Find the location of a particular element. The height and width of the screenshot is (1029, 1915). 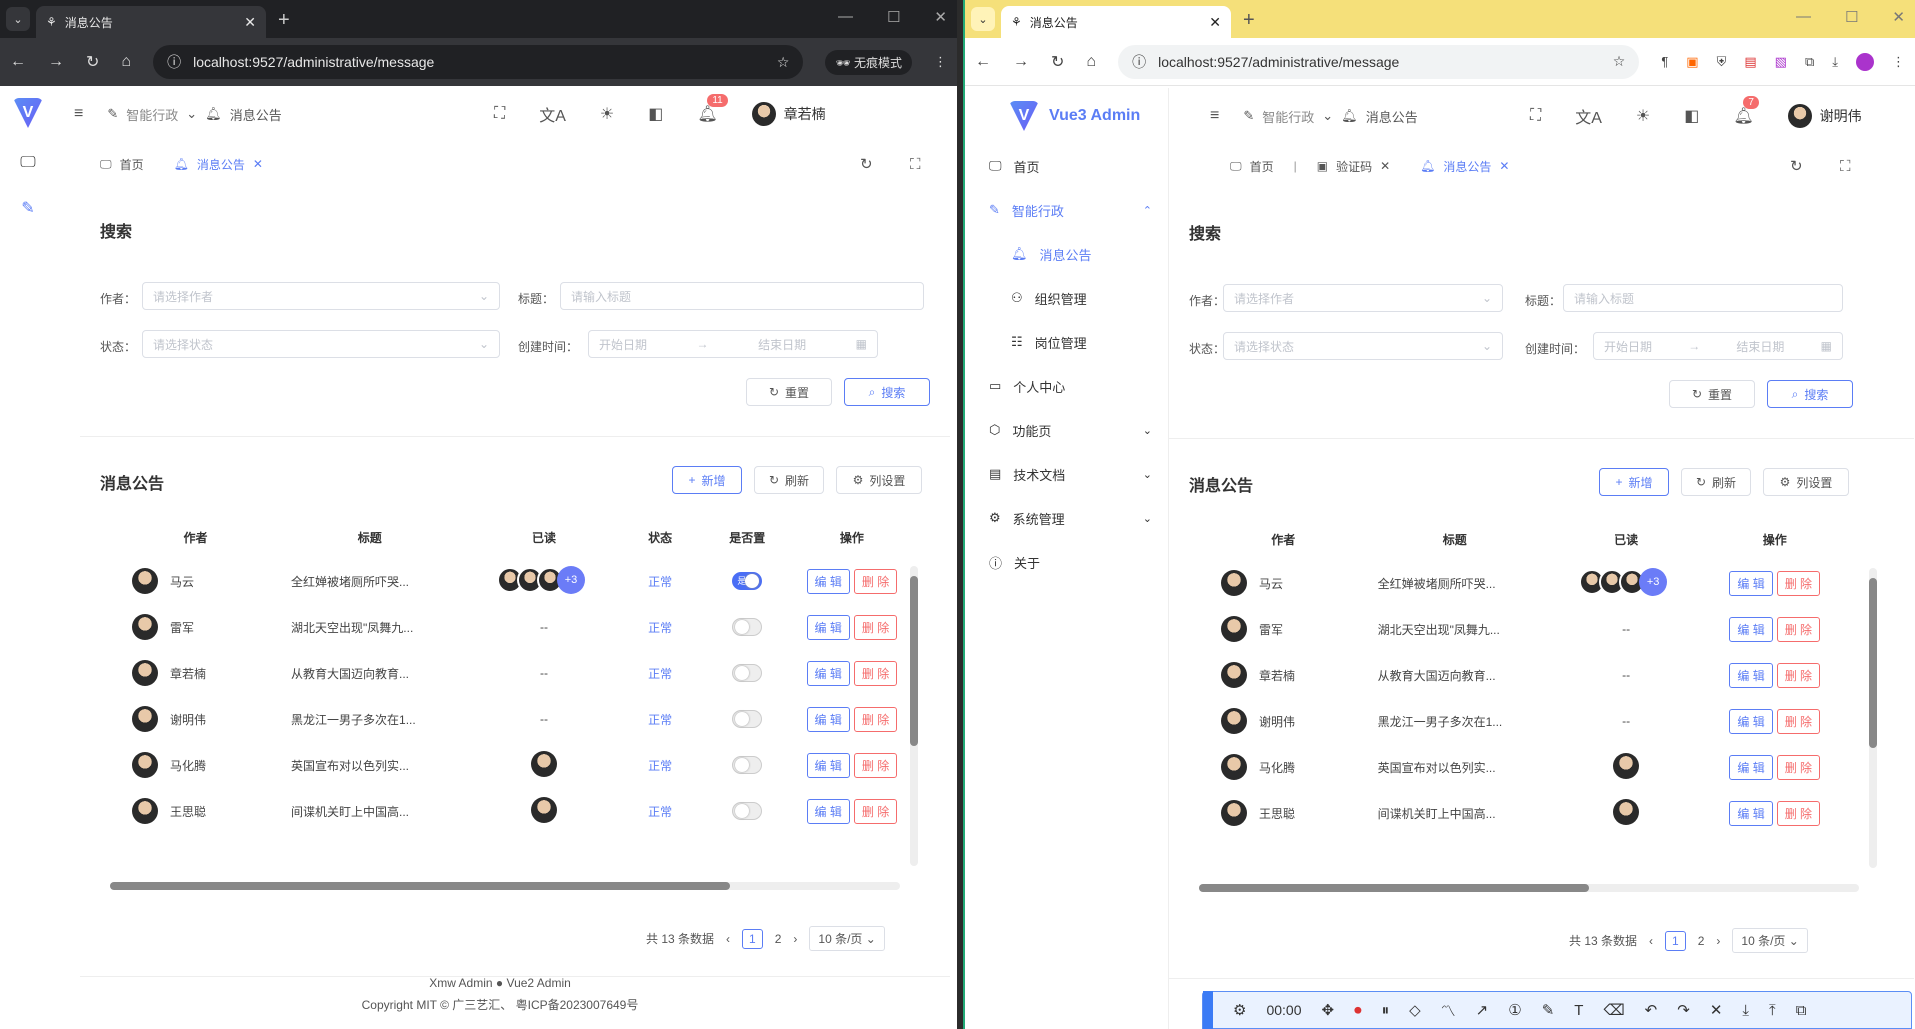

reload-icon: ↻ is located at coordinates (92, 62).